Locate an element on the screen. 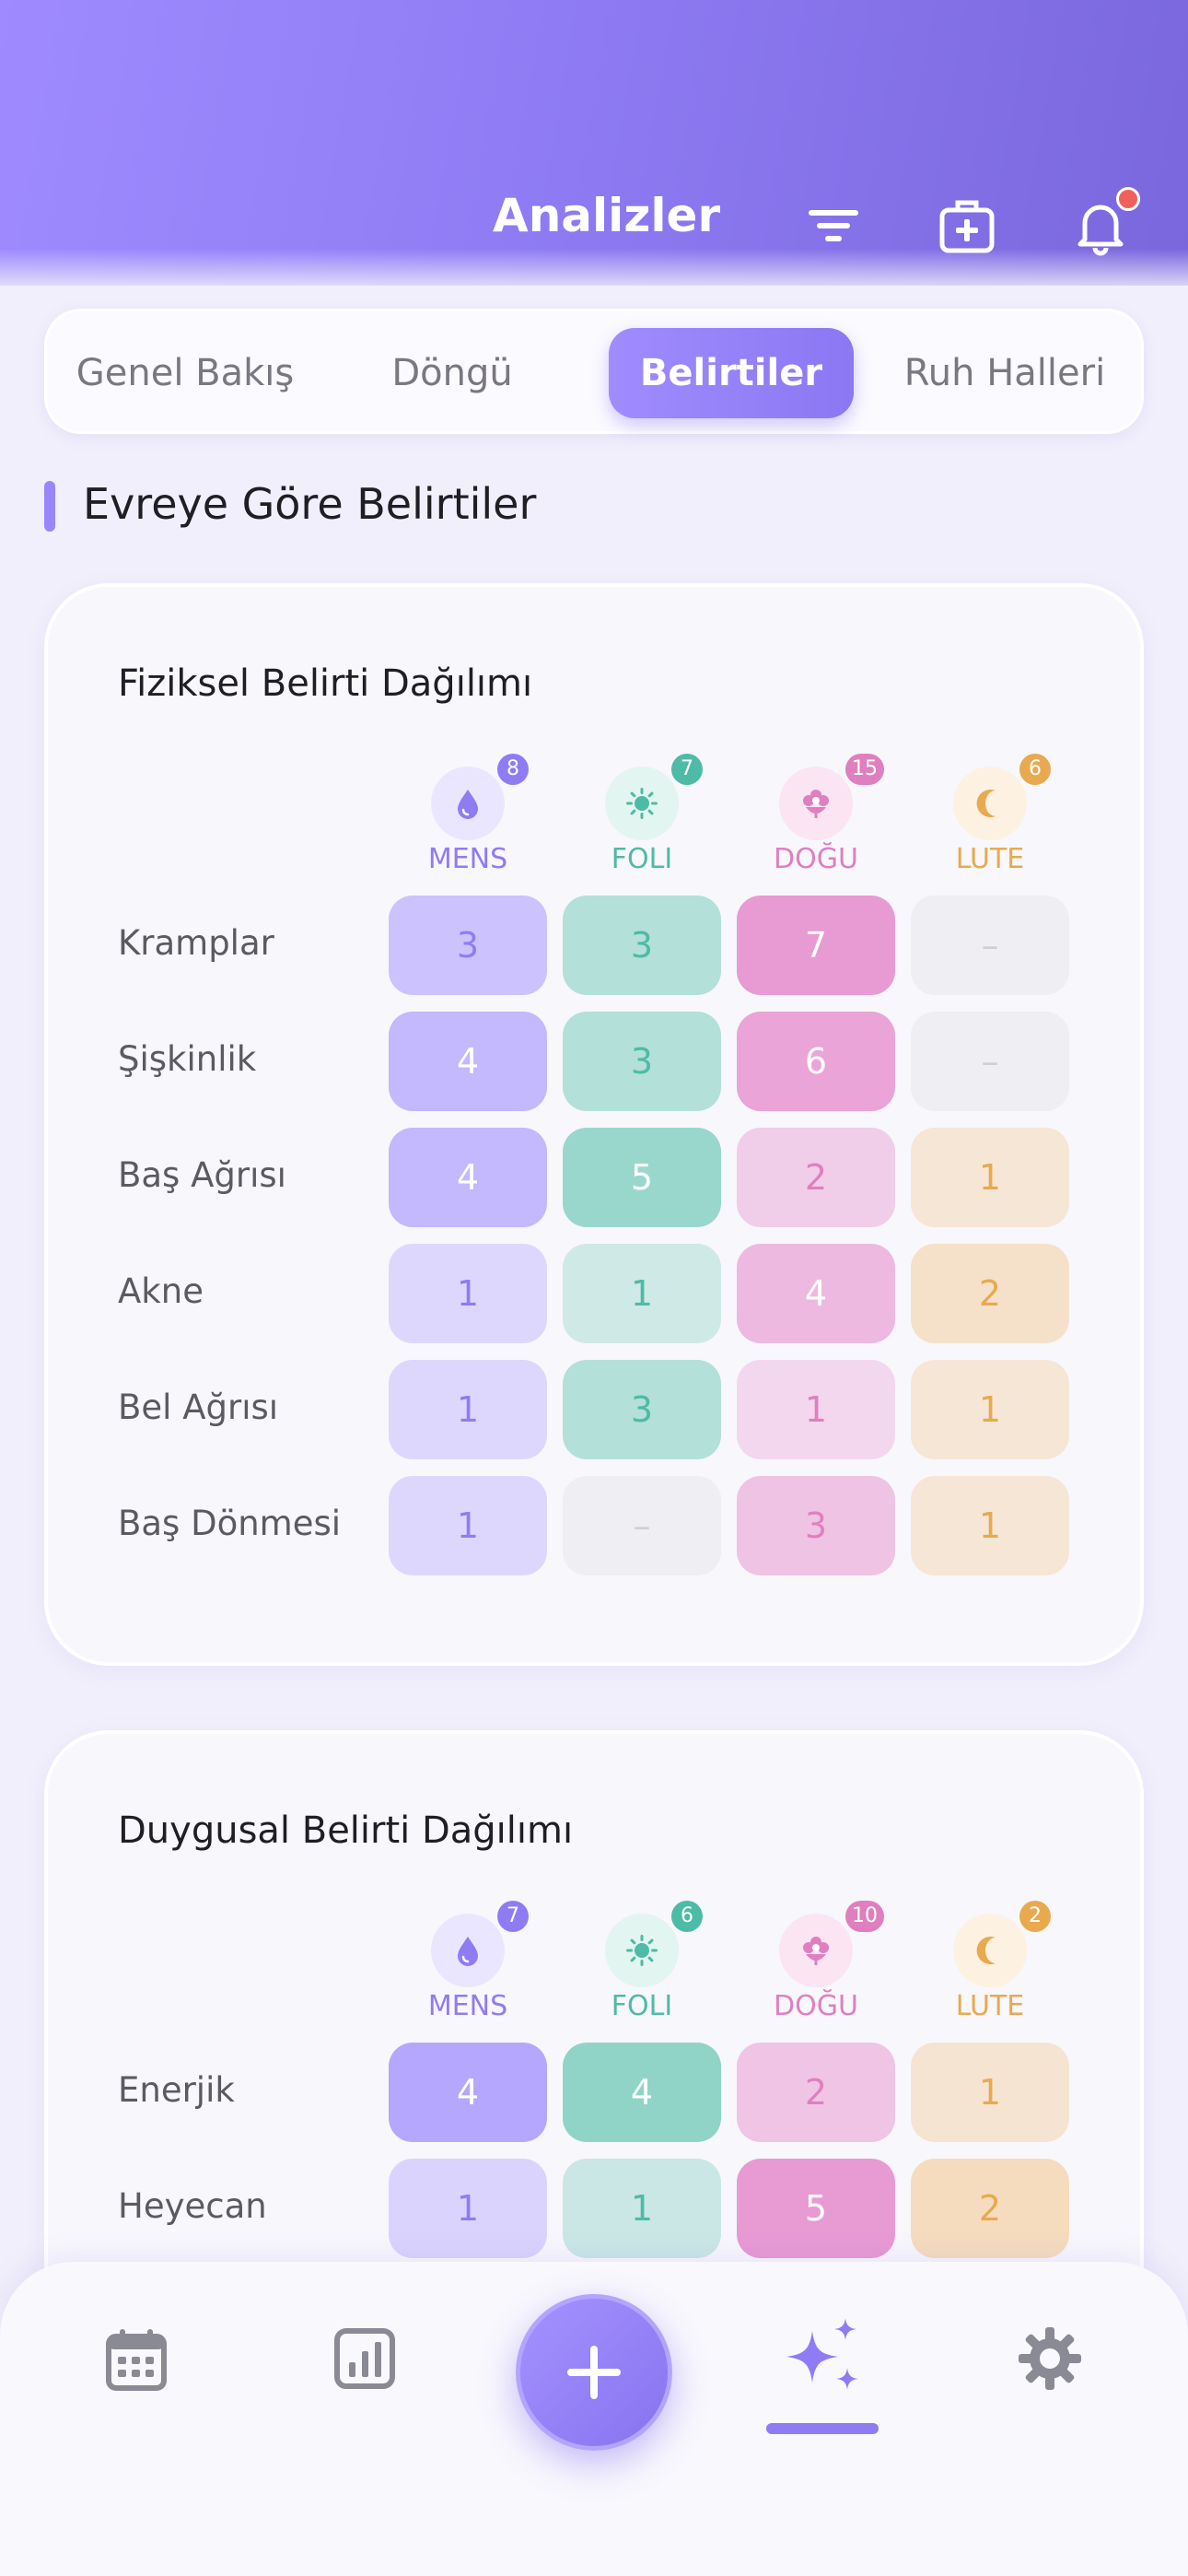  symptom-label: Baş Ağrısı is located at coordinates (202, 1175).